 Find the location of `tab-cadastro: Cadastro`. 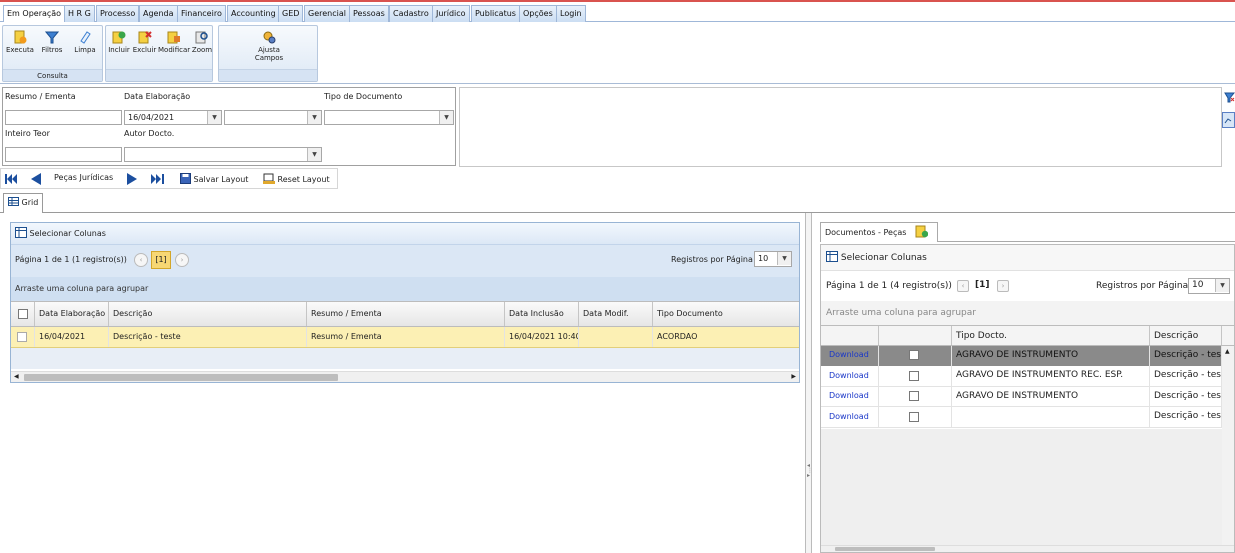

tab-cadastro: Cadastro is located at coordinates (411, 14).